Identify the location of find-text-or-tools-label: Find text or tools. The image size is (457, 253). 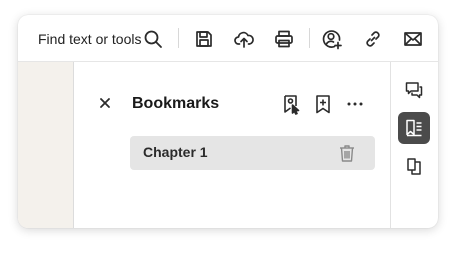
(90, 39).